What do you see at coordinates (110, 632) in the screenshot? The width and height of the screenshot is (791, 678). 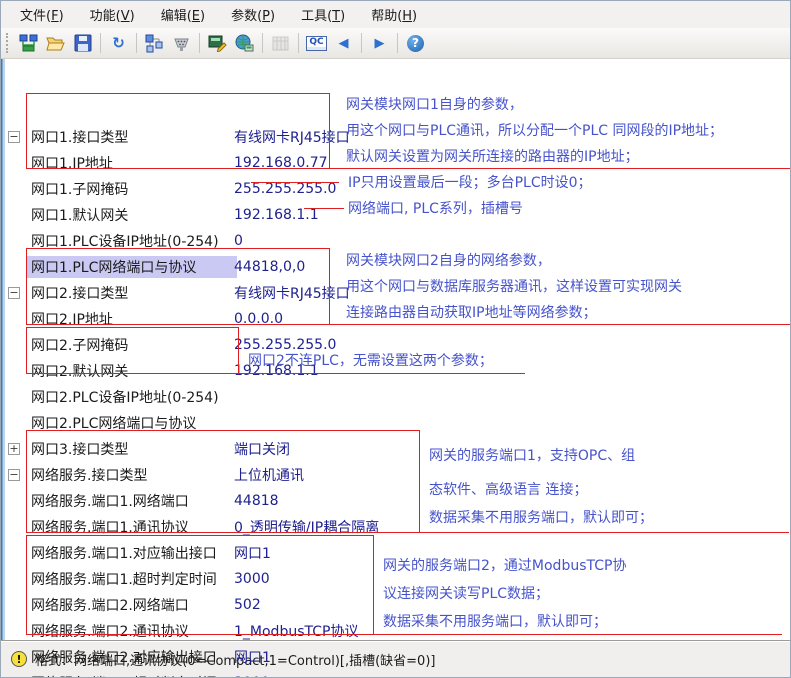 I see `param-label: 网络服务.端口2.通讯协议` at bounding box center [110, 632].